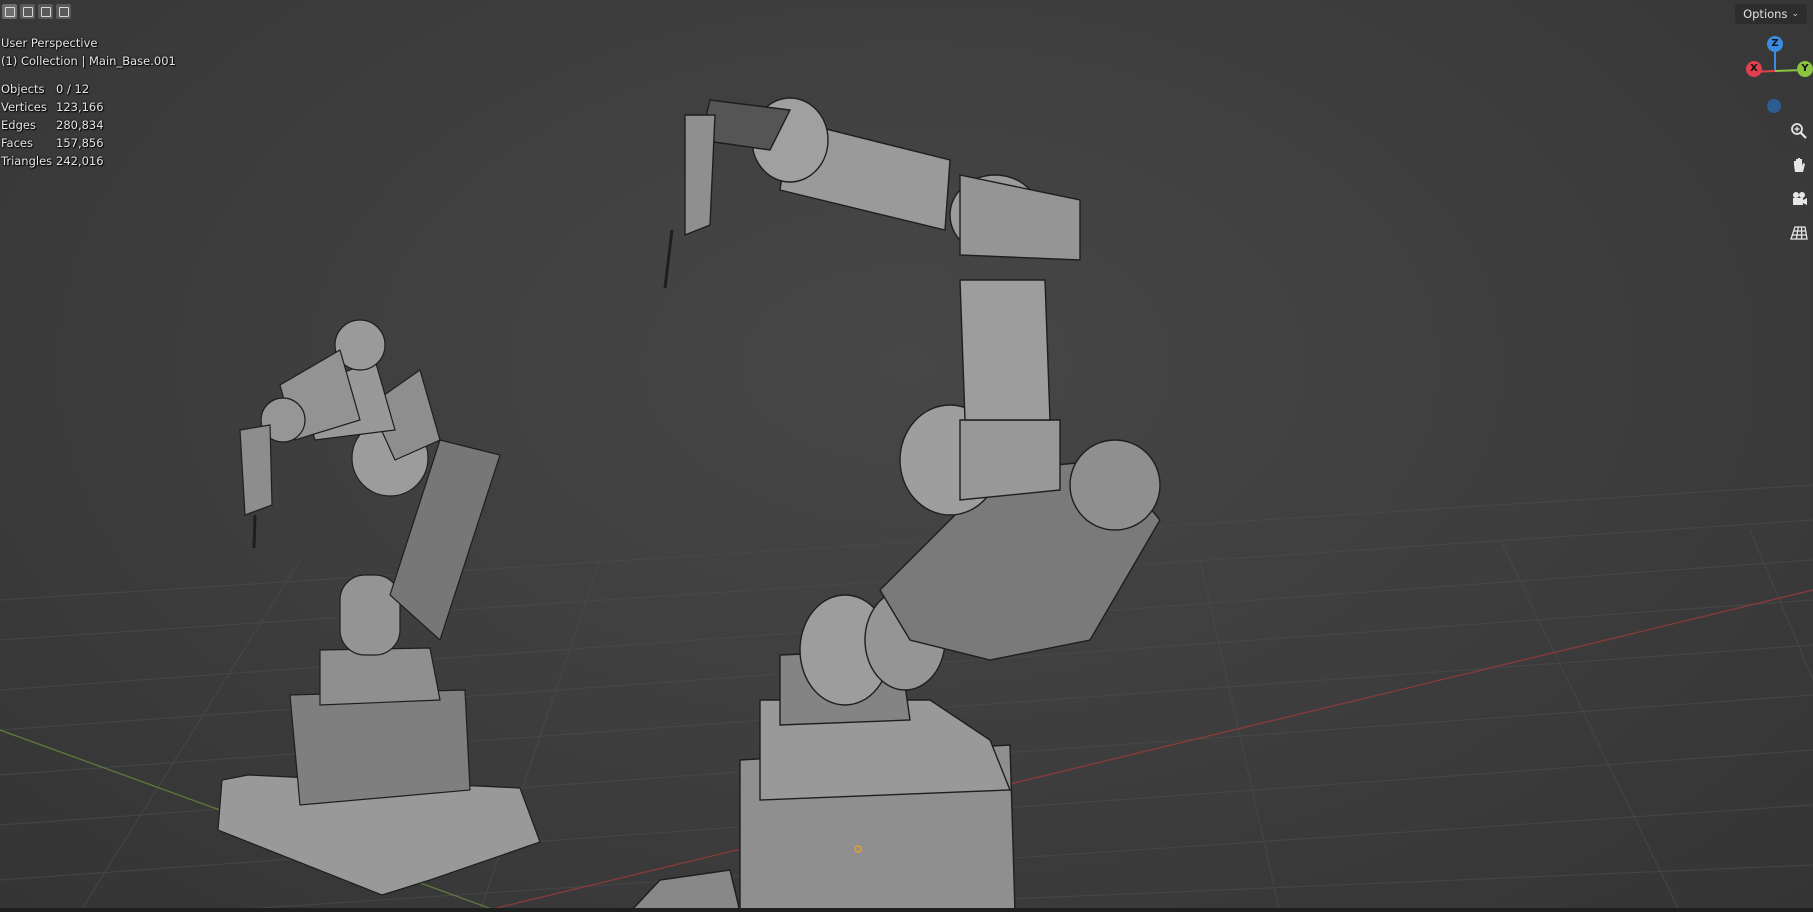 Image resolution: width=1813 pixels, height=912 pixels. Describe the element at coordinates (1799, 131) in the screenshot. I see `zoom-icon` at that location.